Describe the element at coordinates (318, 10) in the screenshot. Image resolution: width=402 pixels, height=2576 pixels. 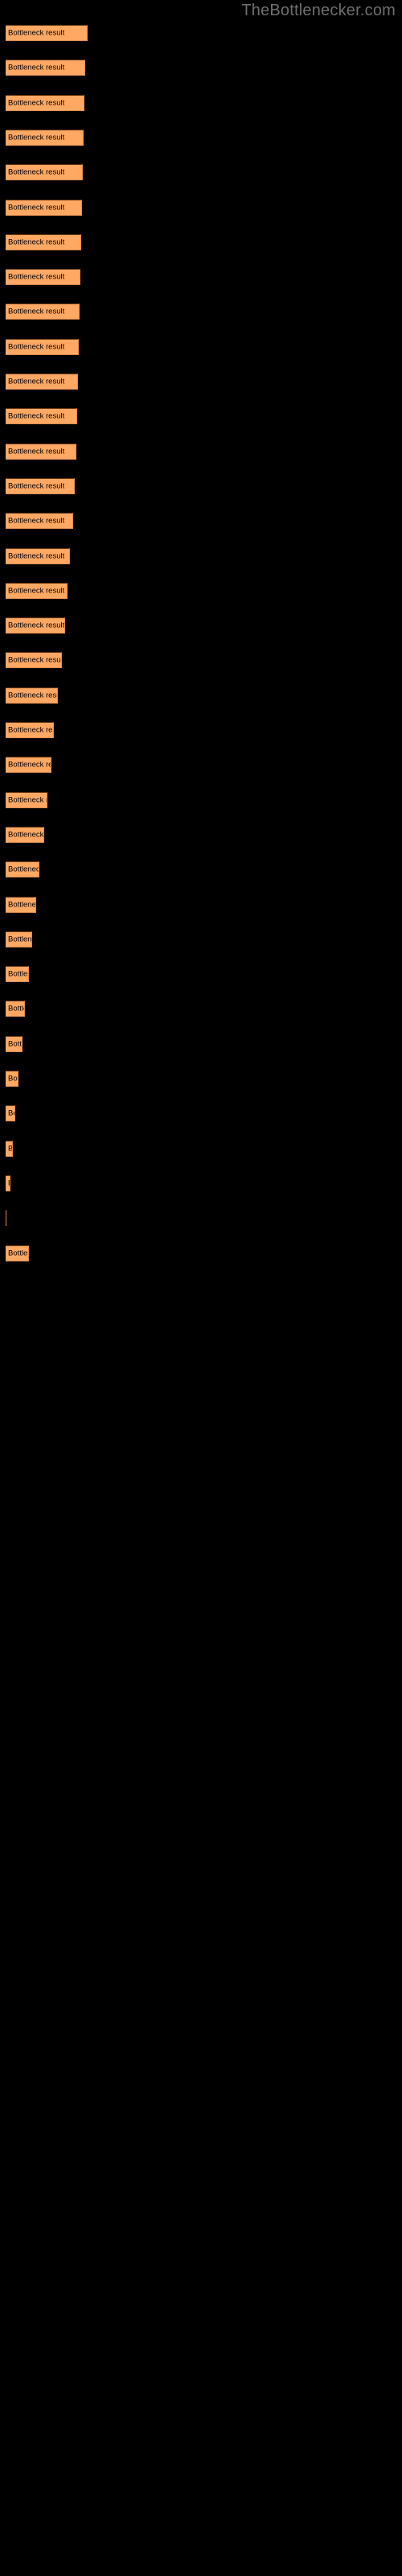
I see `site-watermark: TheBottlenecker.com` at that location.